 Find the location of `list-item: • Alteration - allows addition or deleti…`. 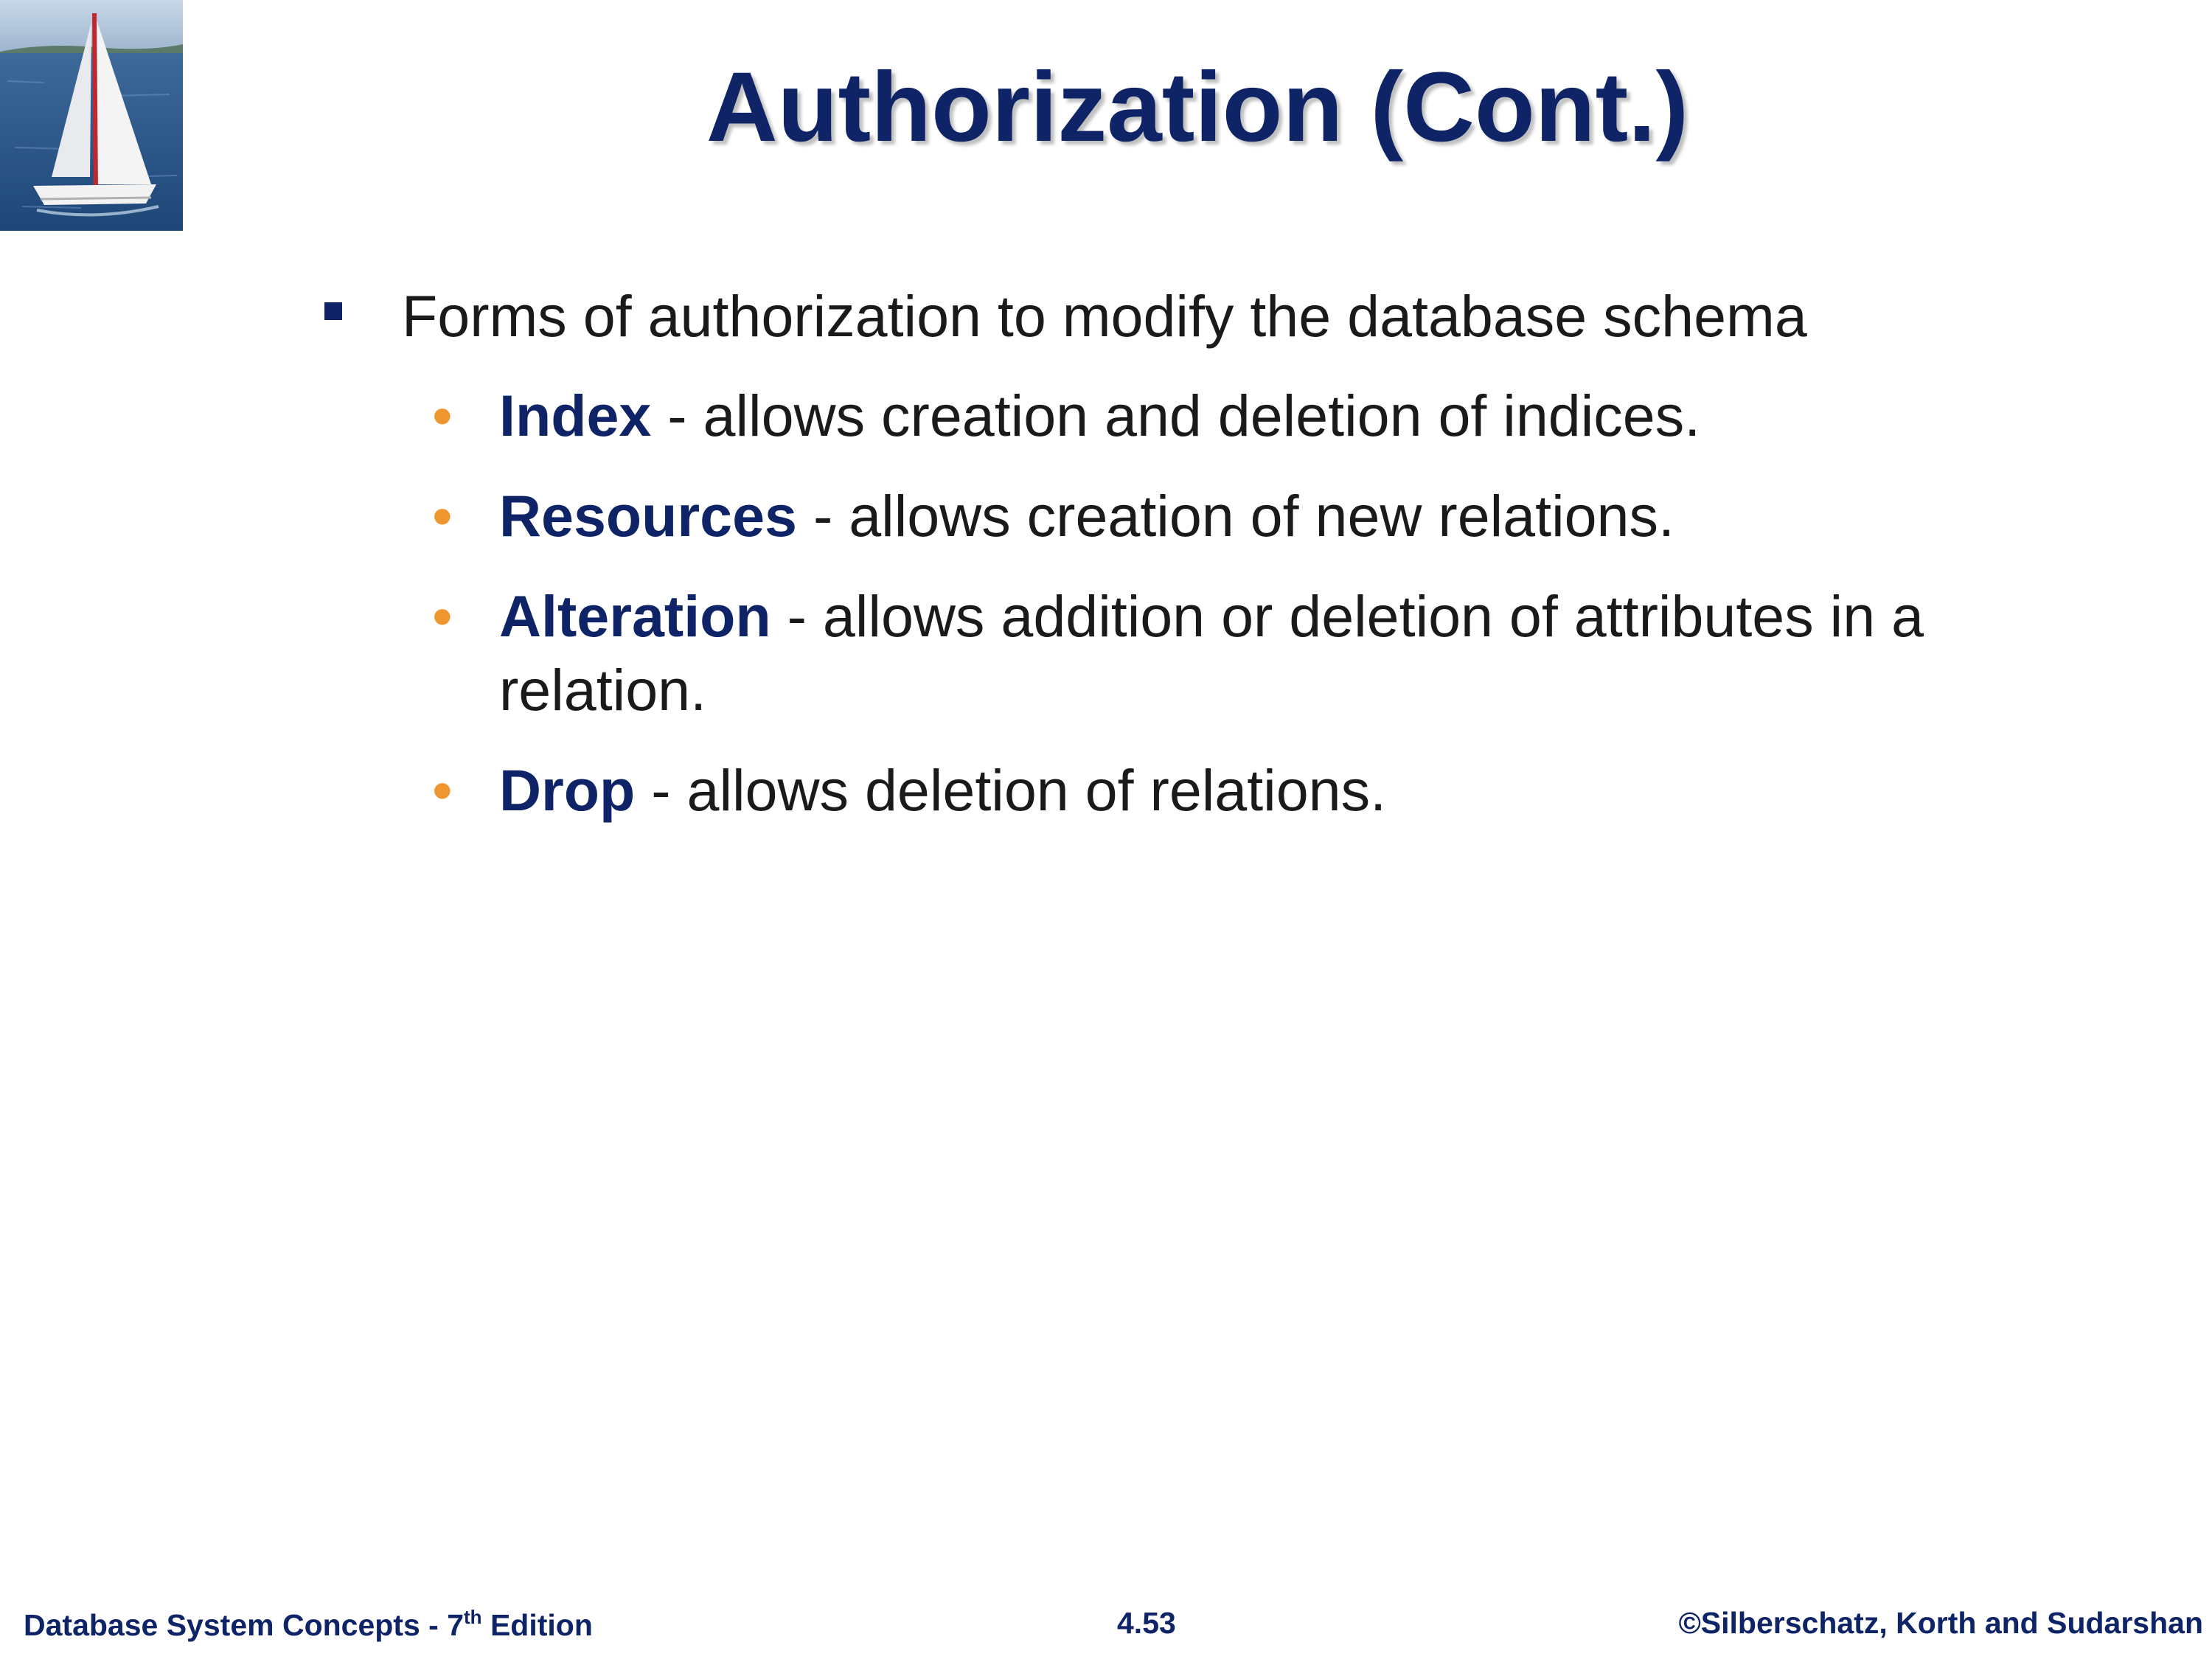

list-item: • Alteration - allows addition or deleti… is located at coordinates (1106, 653).